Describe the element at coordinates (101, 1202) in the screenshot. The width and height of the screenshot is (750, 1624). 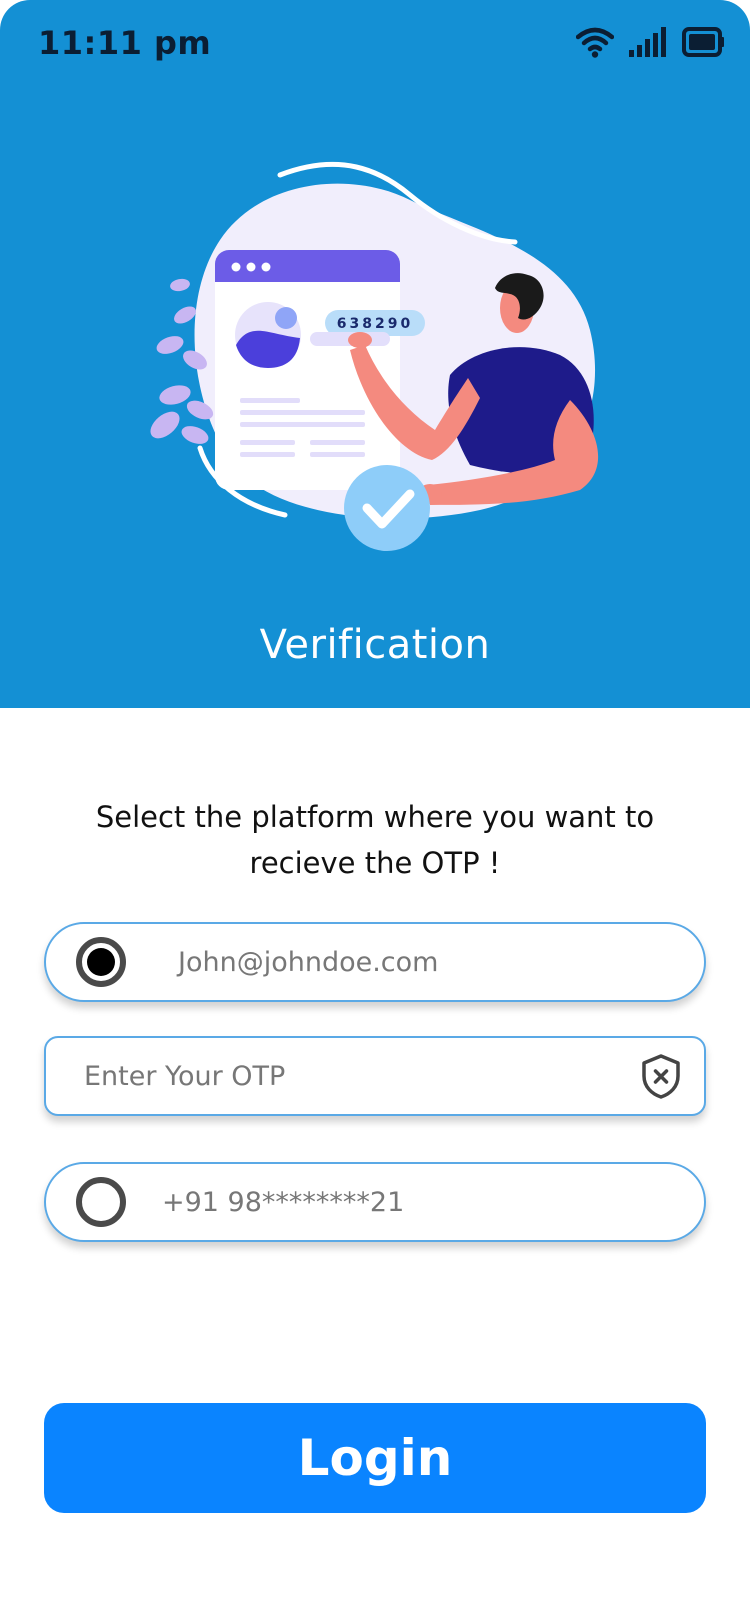
I see `radio-unchecked-icon` at that location.